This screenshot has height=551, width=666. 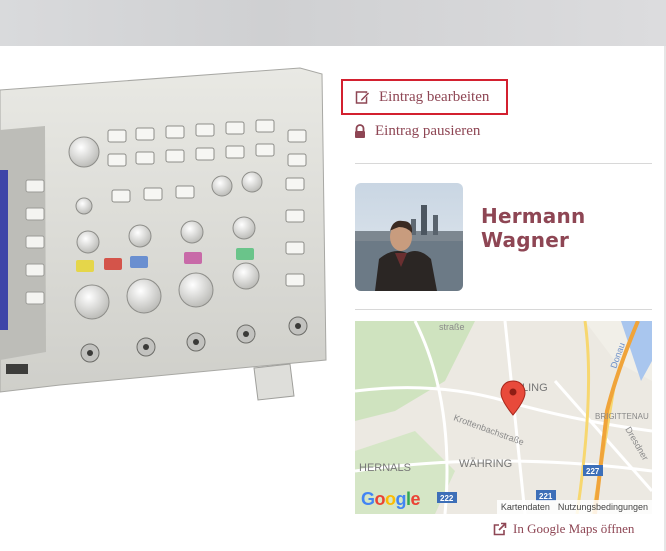 What do you see at coordinates (447, 498) in the screenshot?
I see `route-222: 222` at bounding box center [447, 498].